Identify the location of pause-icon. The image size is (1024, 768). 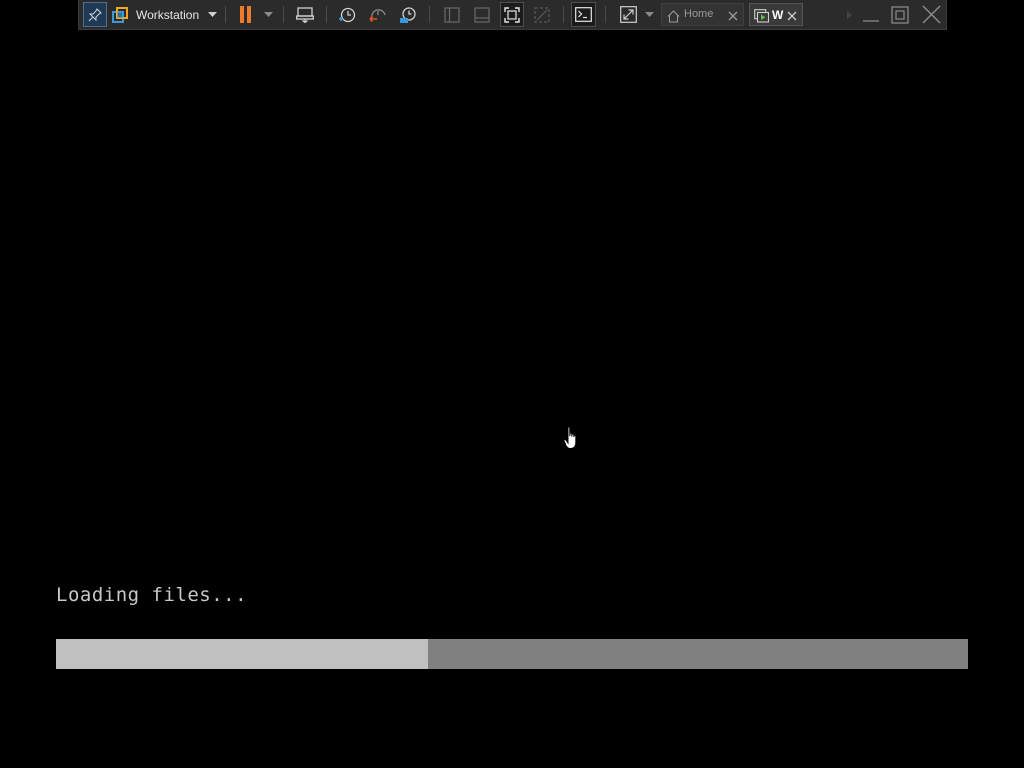
(246, 14).